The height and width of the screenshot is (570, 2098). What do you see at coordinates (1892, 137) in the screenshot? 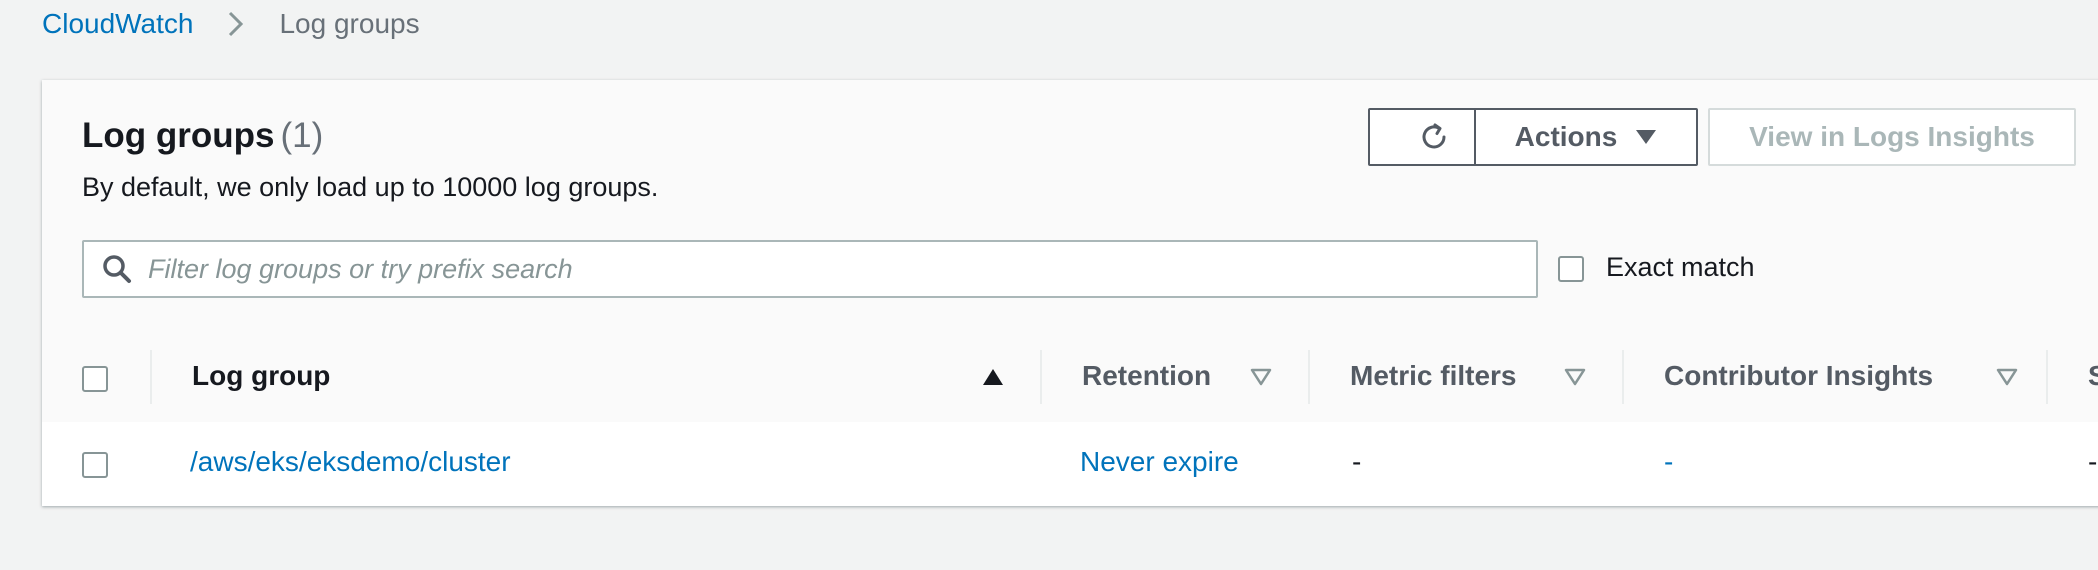
I see `view-in-logs-insights-button: View in Logs Insights` at bounding box center [1892, 137].